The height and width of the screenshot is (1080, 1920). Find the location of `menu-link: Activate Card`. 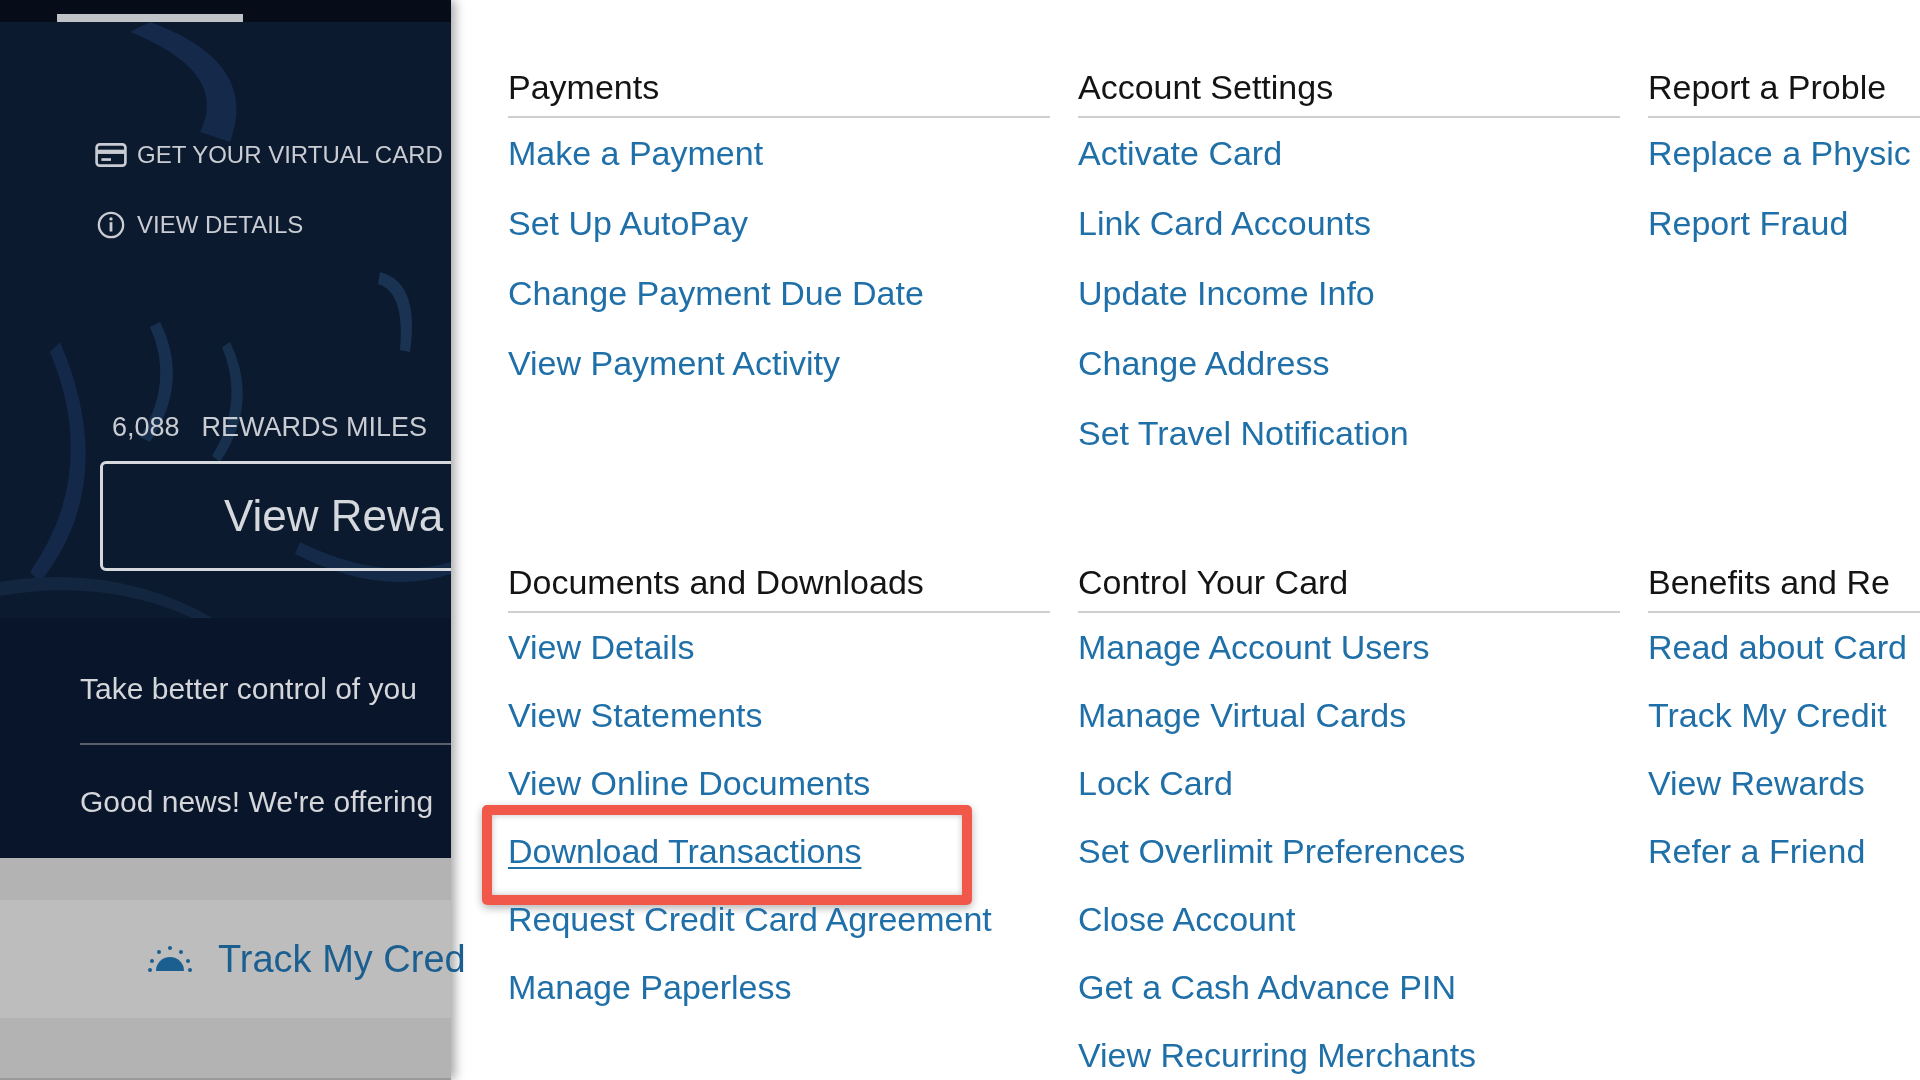

menu-link: Activate Card is located at coordinates (1180, 153).